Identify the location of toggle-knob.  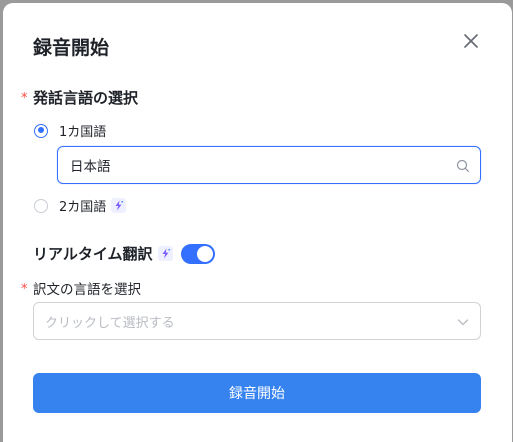
(204, 253).